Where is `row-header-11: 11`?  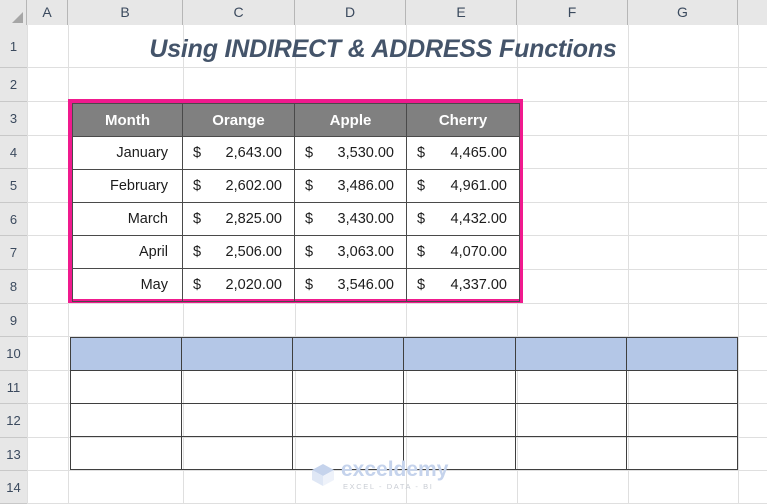
row-header-11: 11 is located at coordinates (13, 387).